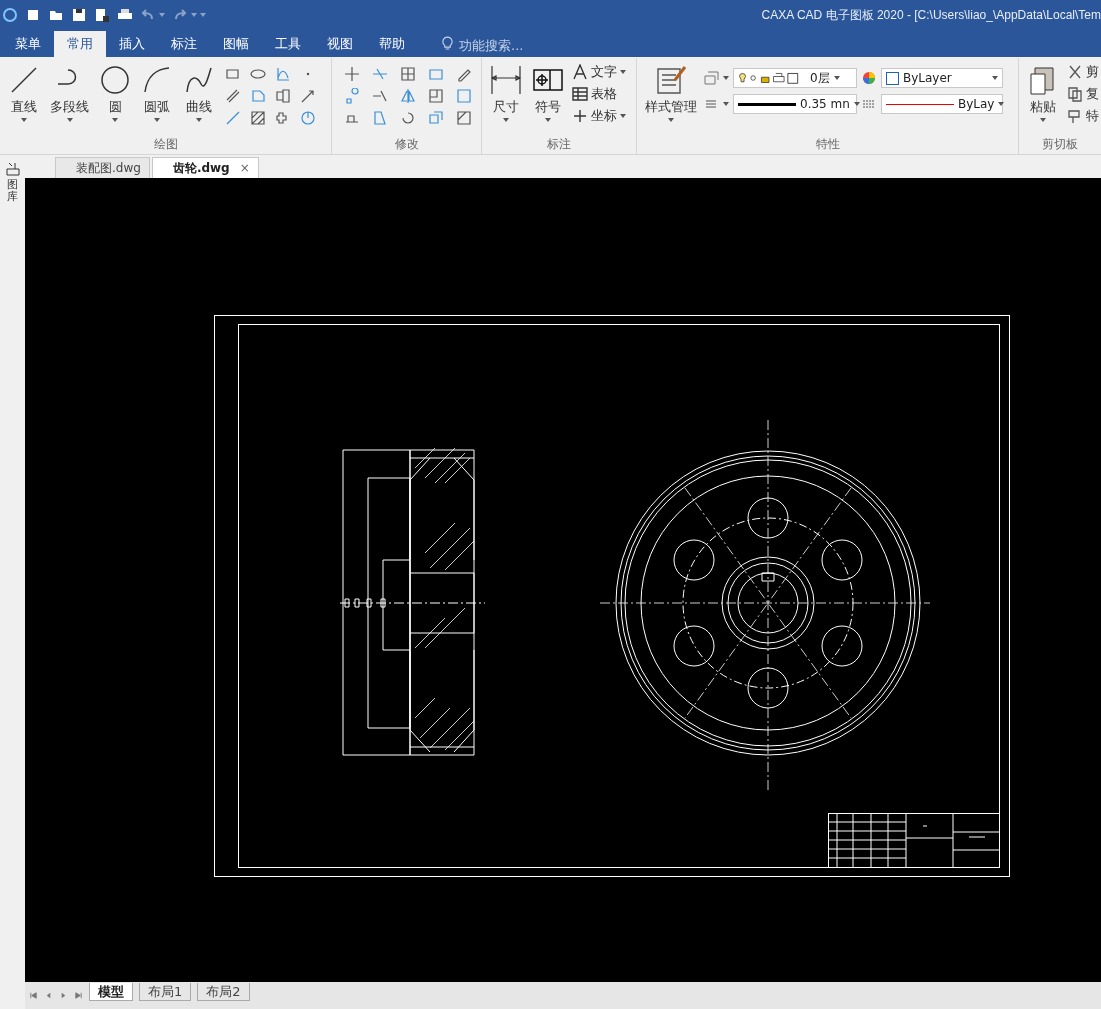 The image size is (1101, 1009). I want to click on lightbulb-icon, so click(447, 43).